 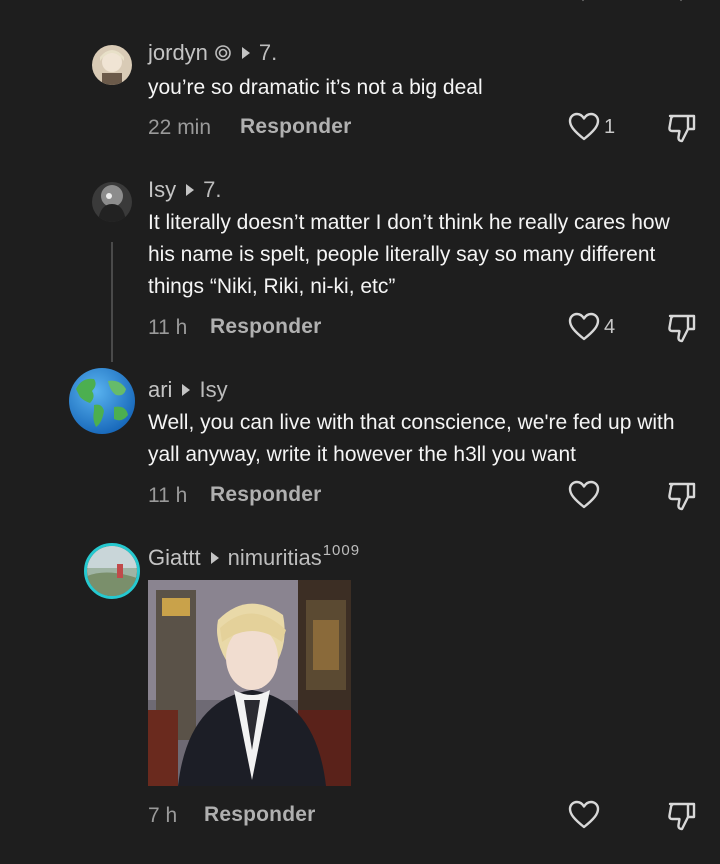 I want to click on comment-image, so click(x=249, y=683).